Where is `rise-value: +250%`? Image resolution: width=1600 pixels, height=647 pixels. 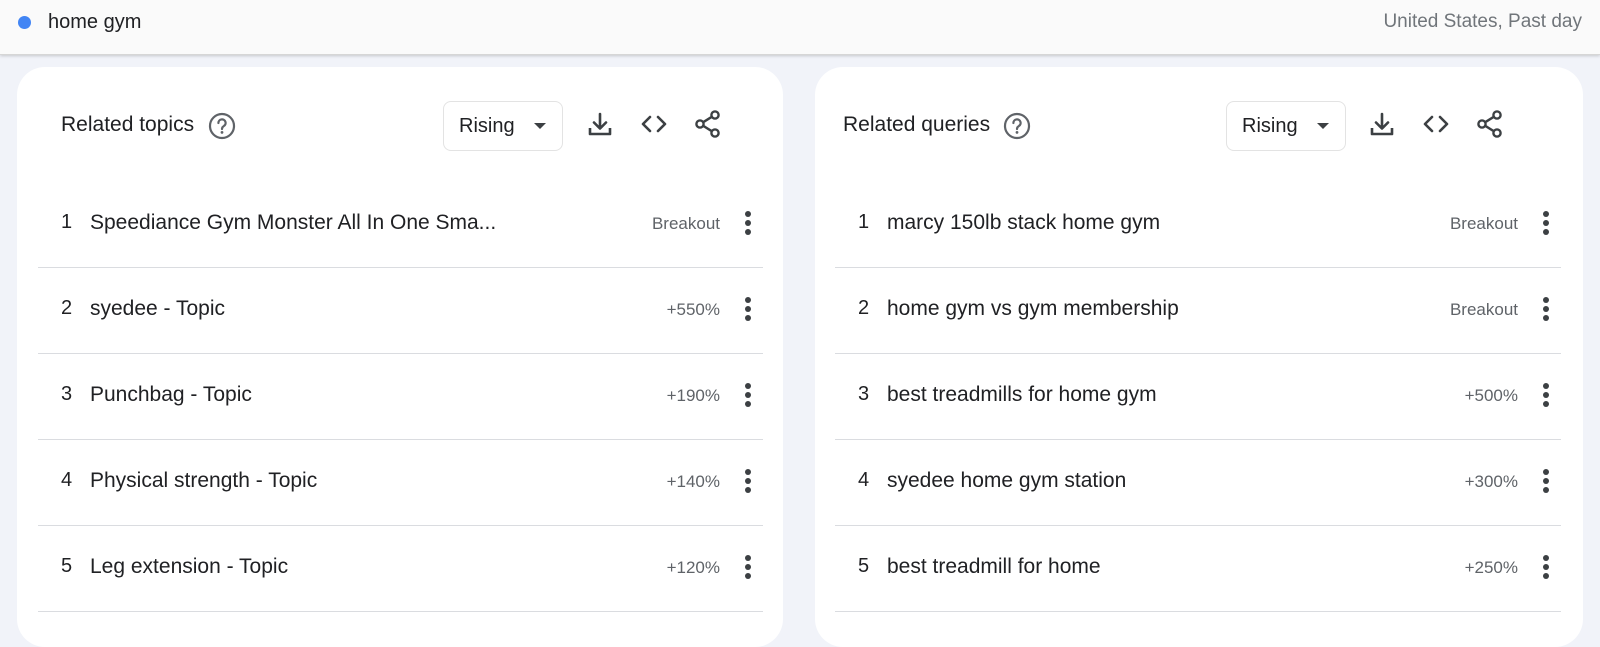
rise-value: +250% is located at coordinates (1491, 567).